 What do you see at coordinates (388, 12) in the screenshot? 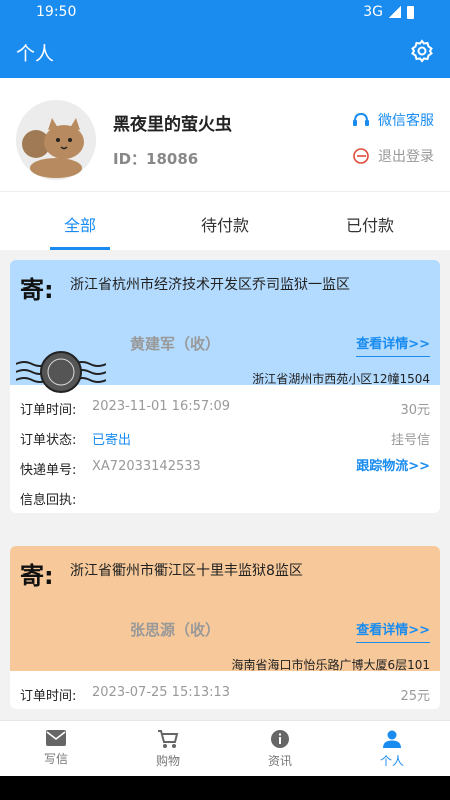
I see `status-icons: 3G` at bounding box center [388, 12].